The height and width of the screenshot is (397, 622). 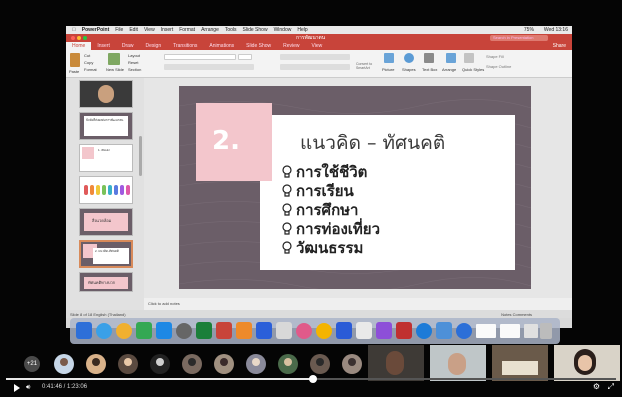 What do you see at coordinates (167, 30) in the screenshot?
I see `menu-insert: Insert` at bounding box center [167, 30].